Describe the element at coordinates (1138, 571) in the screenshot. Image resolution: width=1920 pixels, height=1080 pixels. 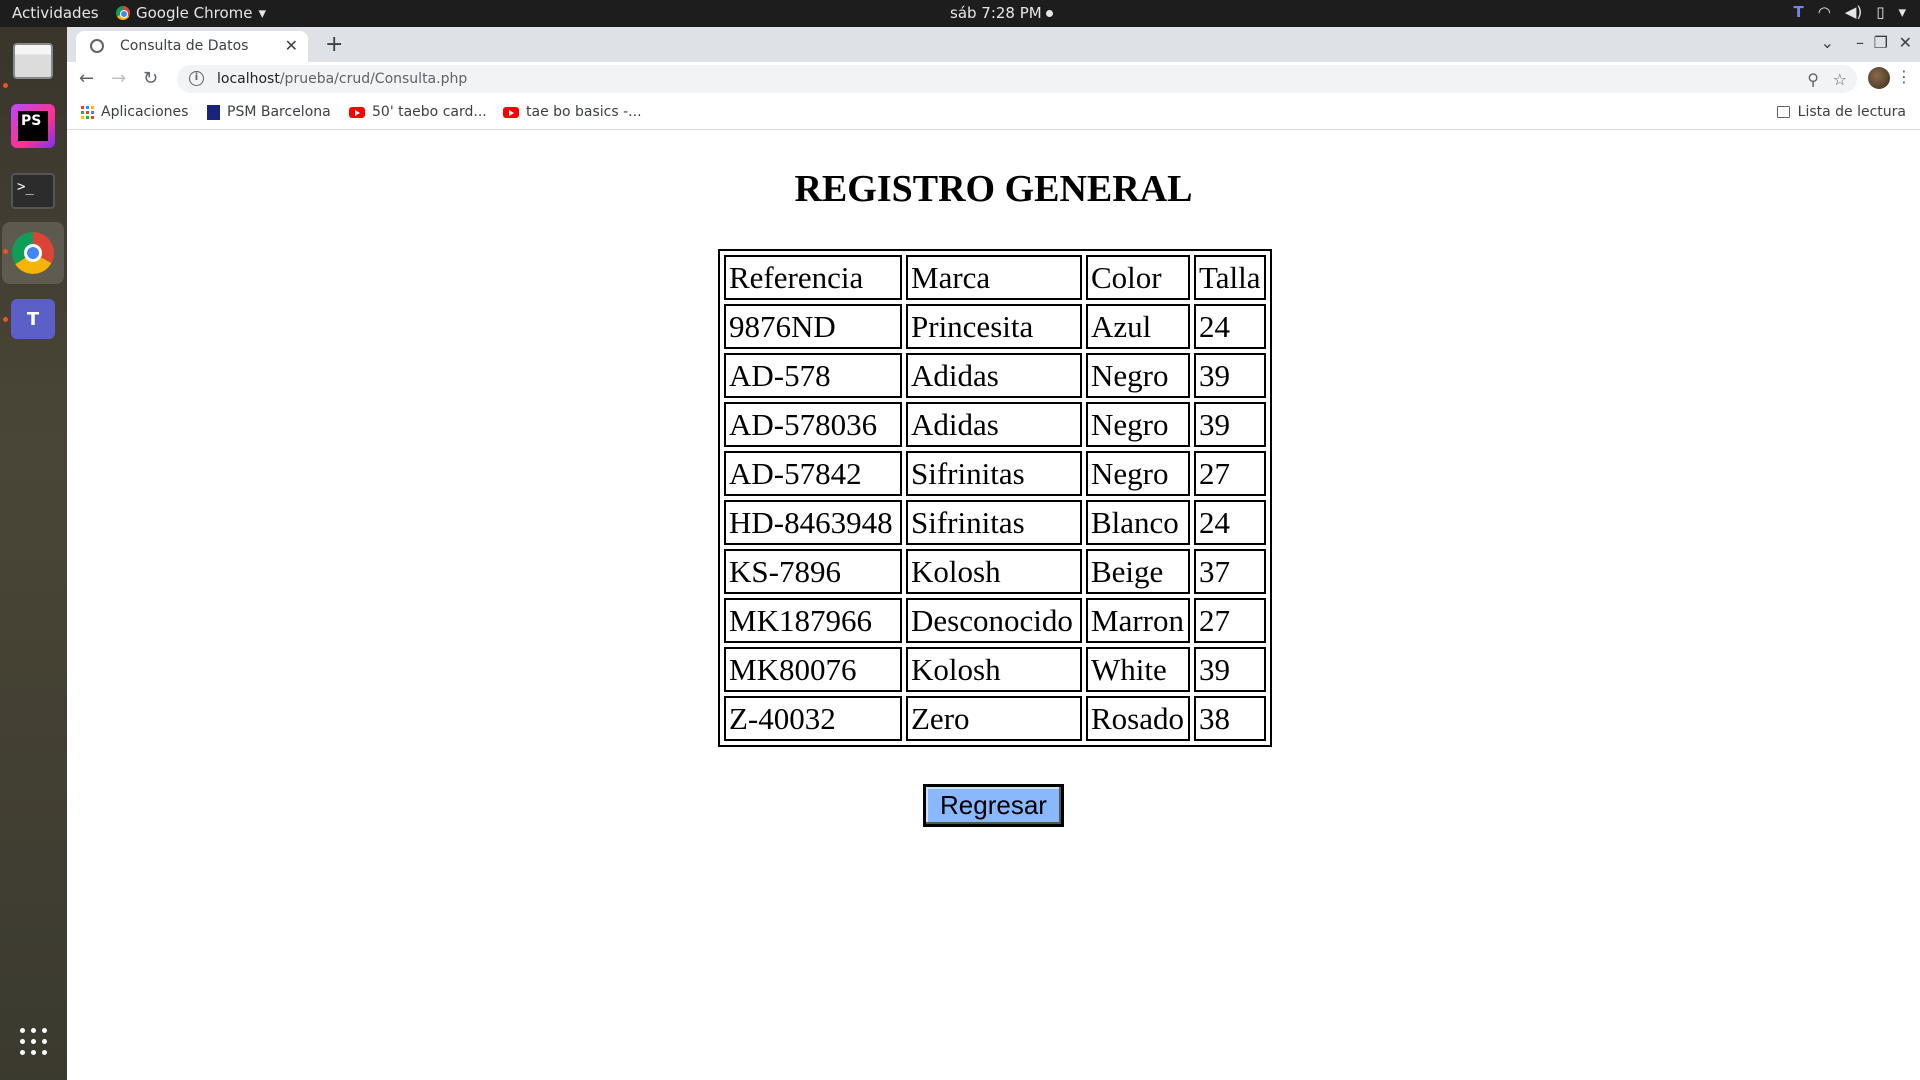
I see `color-cell: Beige` at that location.